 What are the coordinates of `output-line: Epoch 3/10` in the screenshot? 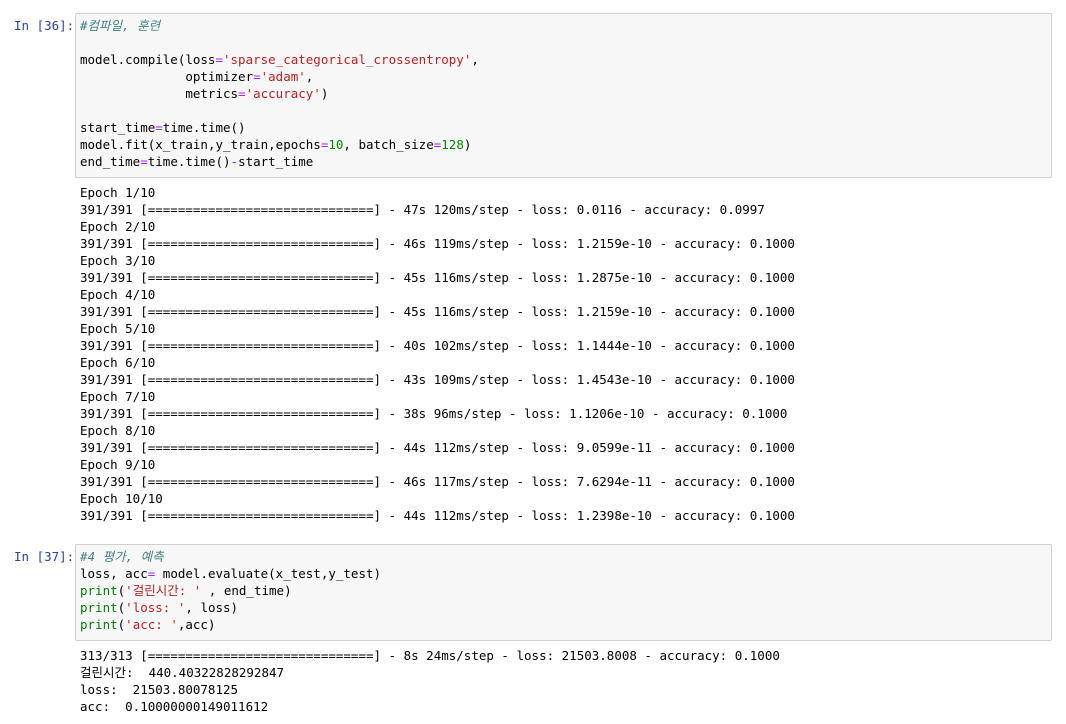 It's located at (118, 260).